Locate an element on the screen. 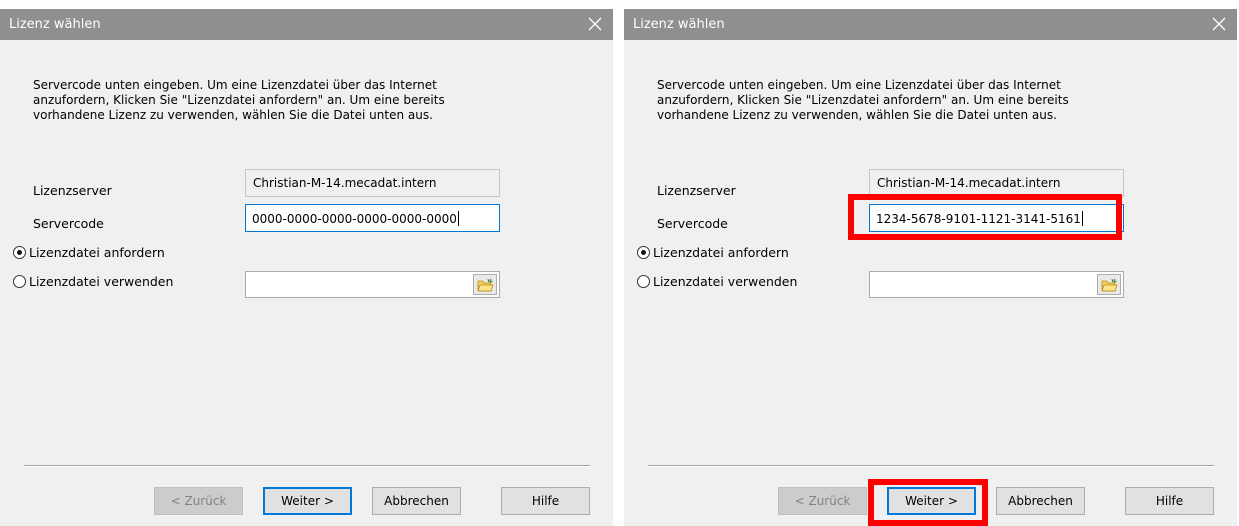  server-code-input: 0000-0000-0000-0000-0000-0000 is located at coordinates (372, 218).